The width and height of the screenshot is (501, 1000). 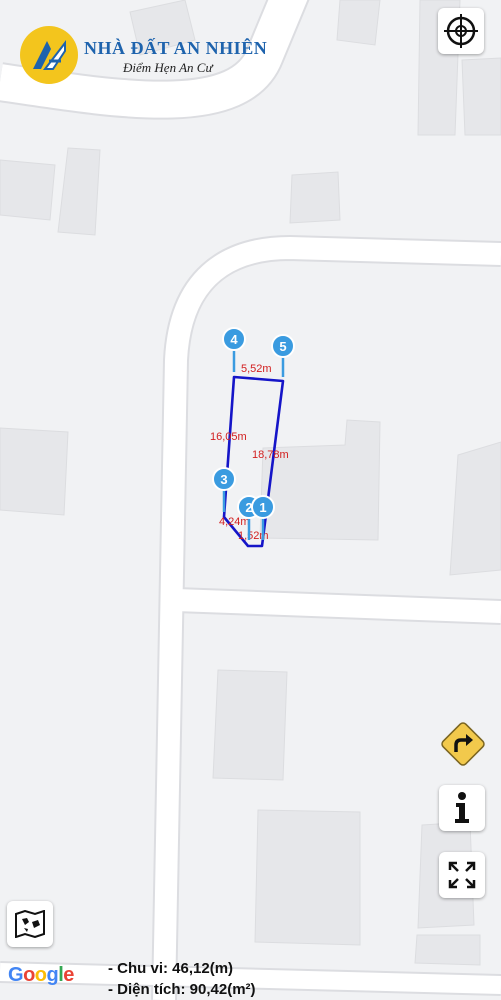 I want to click on brand-name: NHÀ ĐẤT AN NHIÊN, so click(x=176, y=48).